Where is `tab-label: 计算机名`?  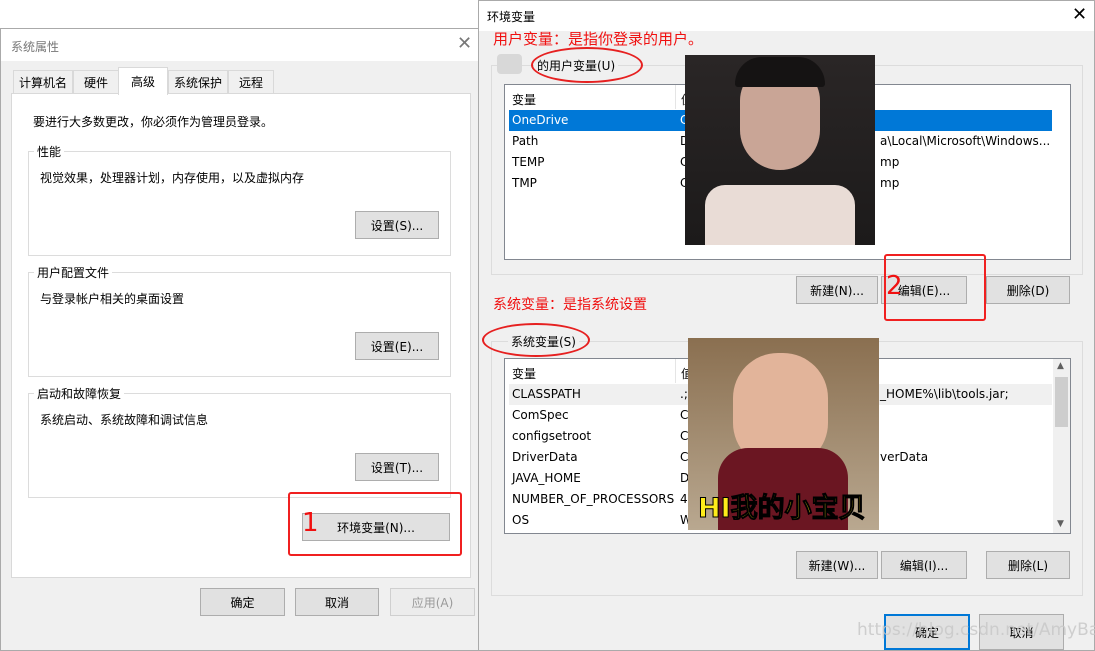
tab-label: 计算机名 is located at coordinates (42, 82).